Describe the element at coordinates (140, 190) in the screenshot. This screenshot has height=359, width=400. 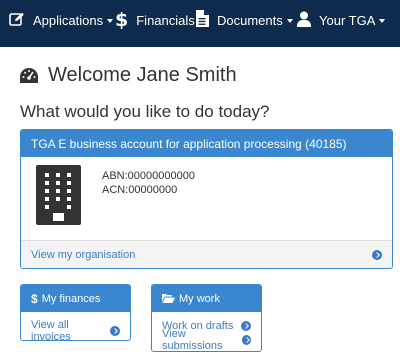
I see `acn-value: ACN:00000000` at that location.